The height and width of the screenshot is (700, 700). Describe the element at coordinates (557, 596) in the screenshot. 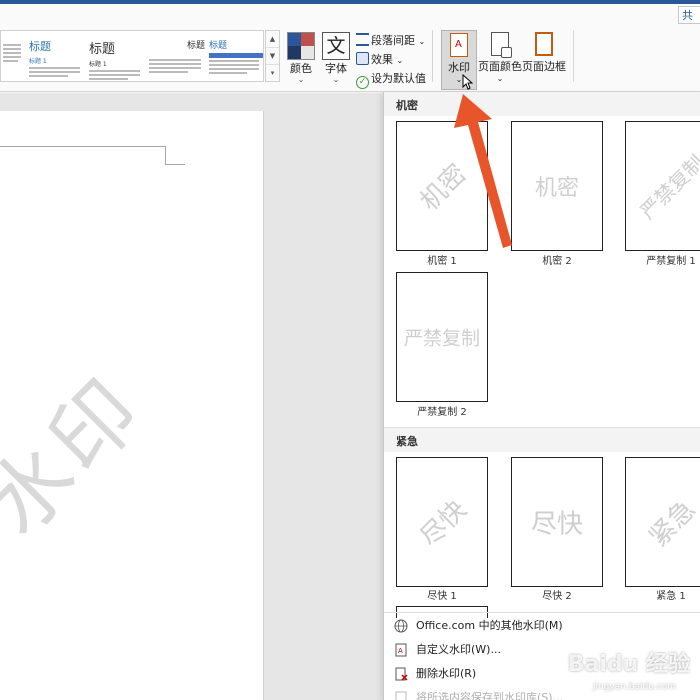

I see `watermark-thumb-label: 尽快 2` at that location.